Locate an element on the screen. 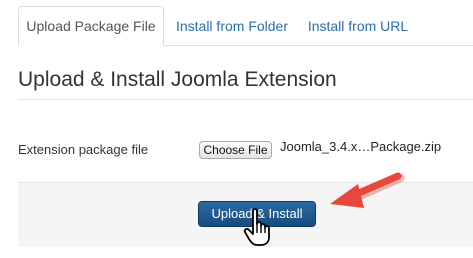 The height and width of the screenshot is (258, 473). package-file-label: Extension package file is located at coordinates (83, 149).